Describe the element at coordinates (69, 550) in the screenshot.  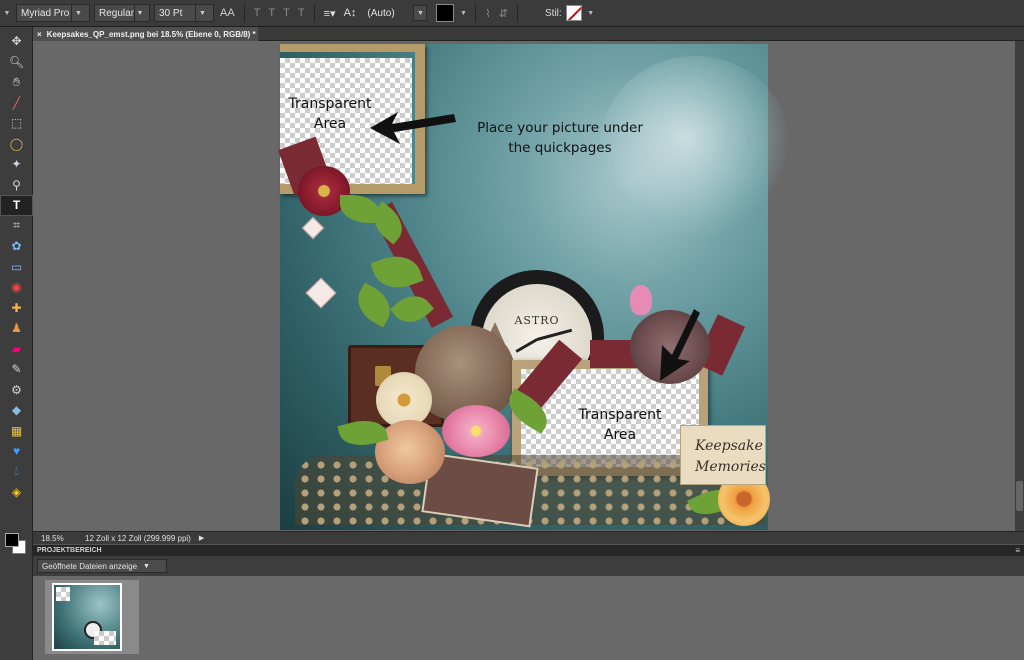
I see `project-bin-title: PROJEKTBEREICH` at that location.